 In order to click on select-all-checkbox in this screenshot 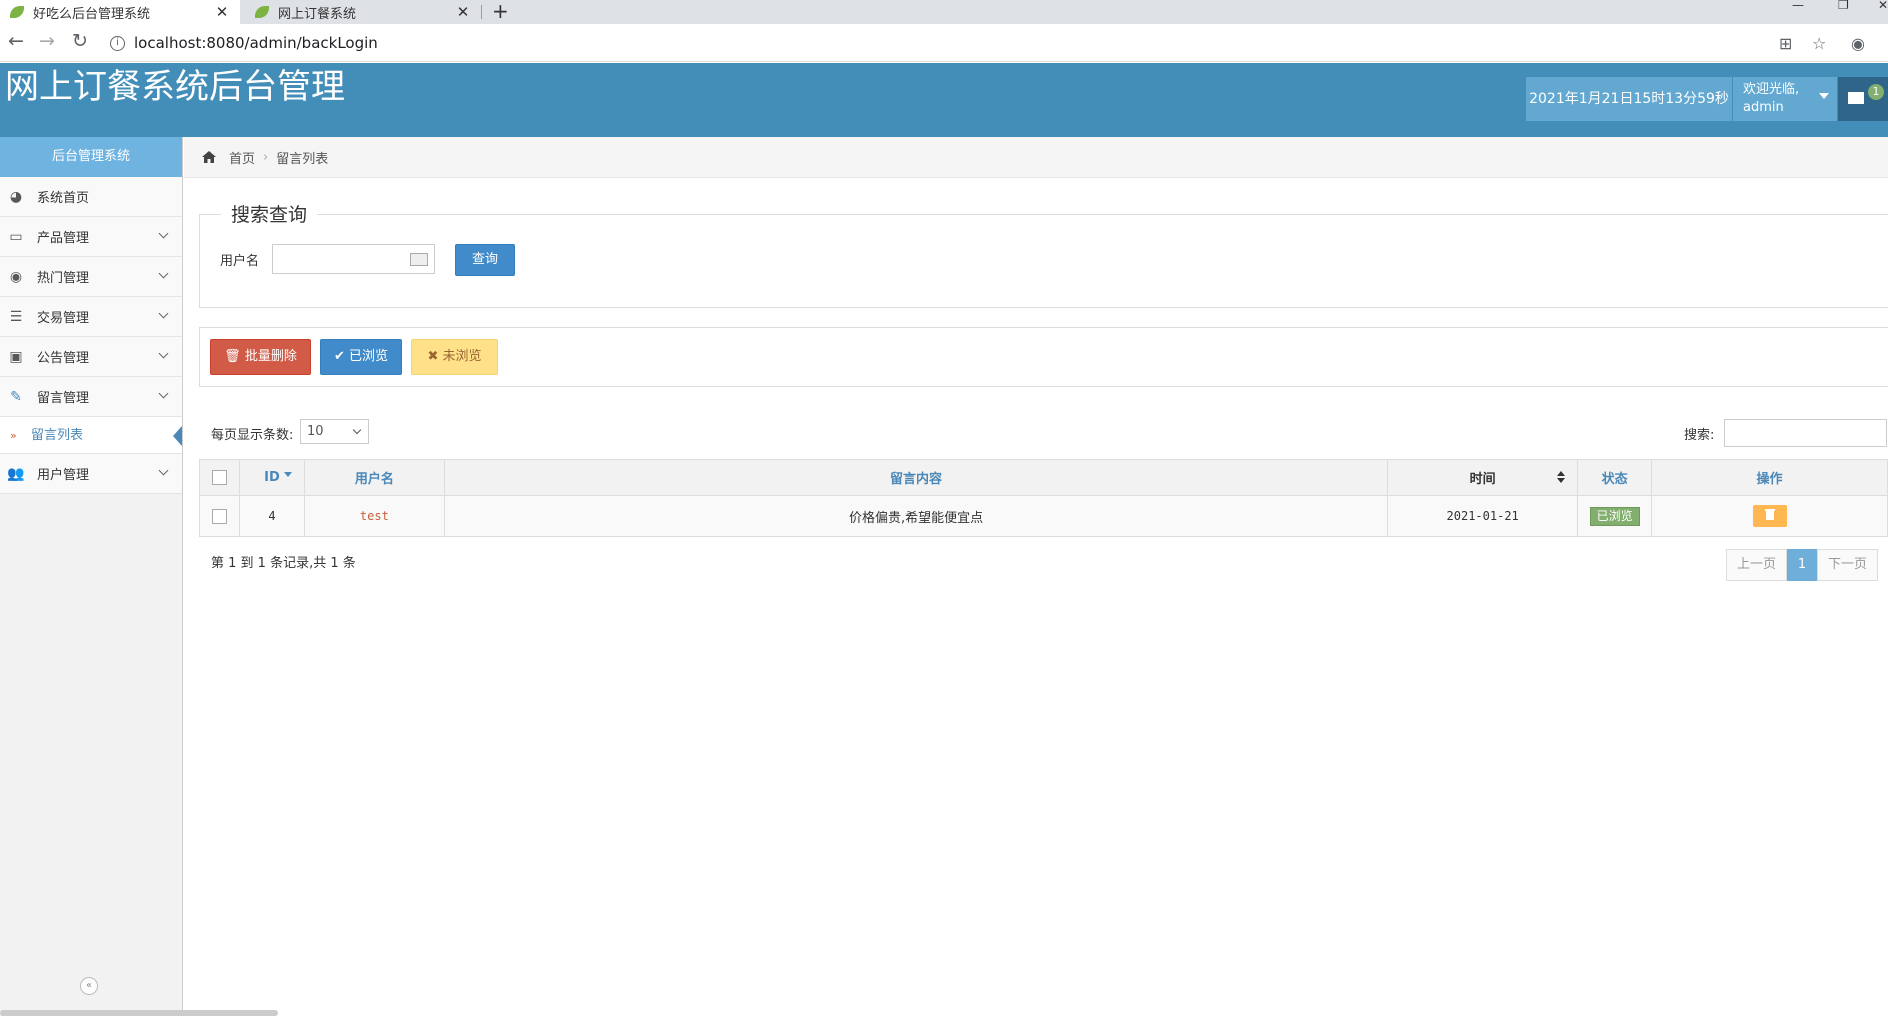, I will do `click(219, 477)`.